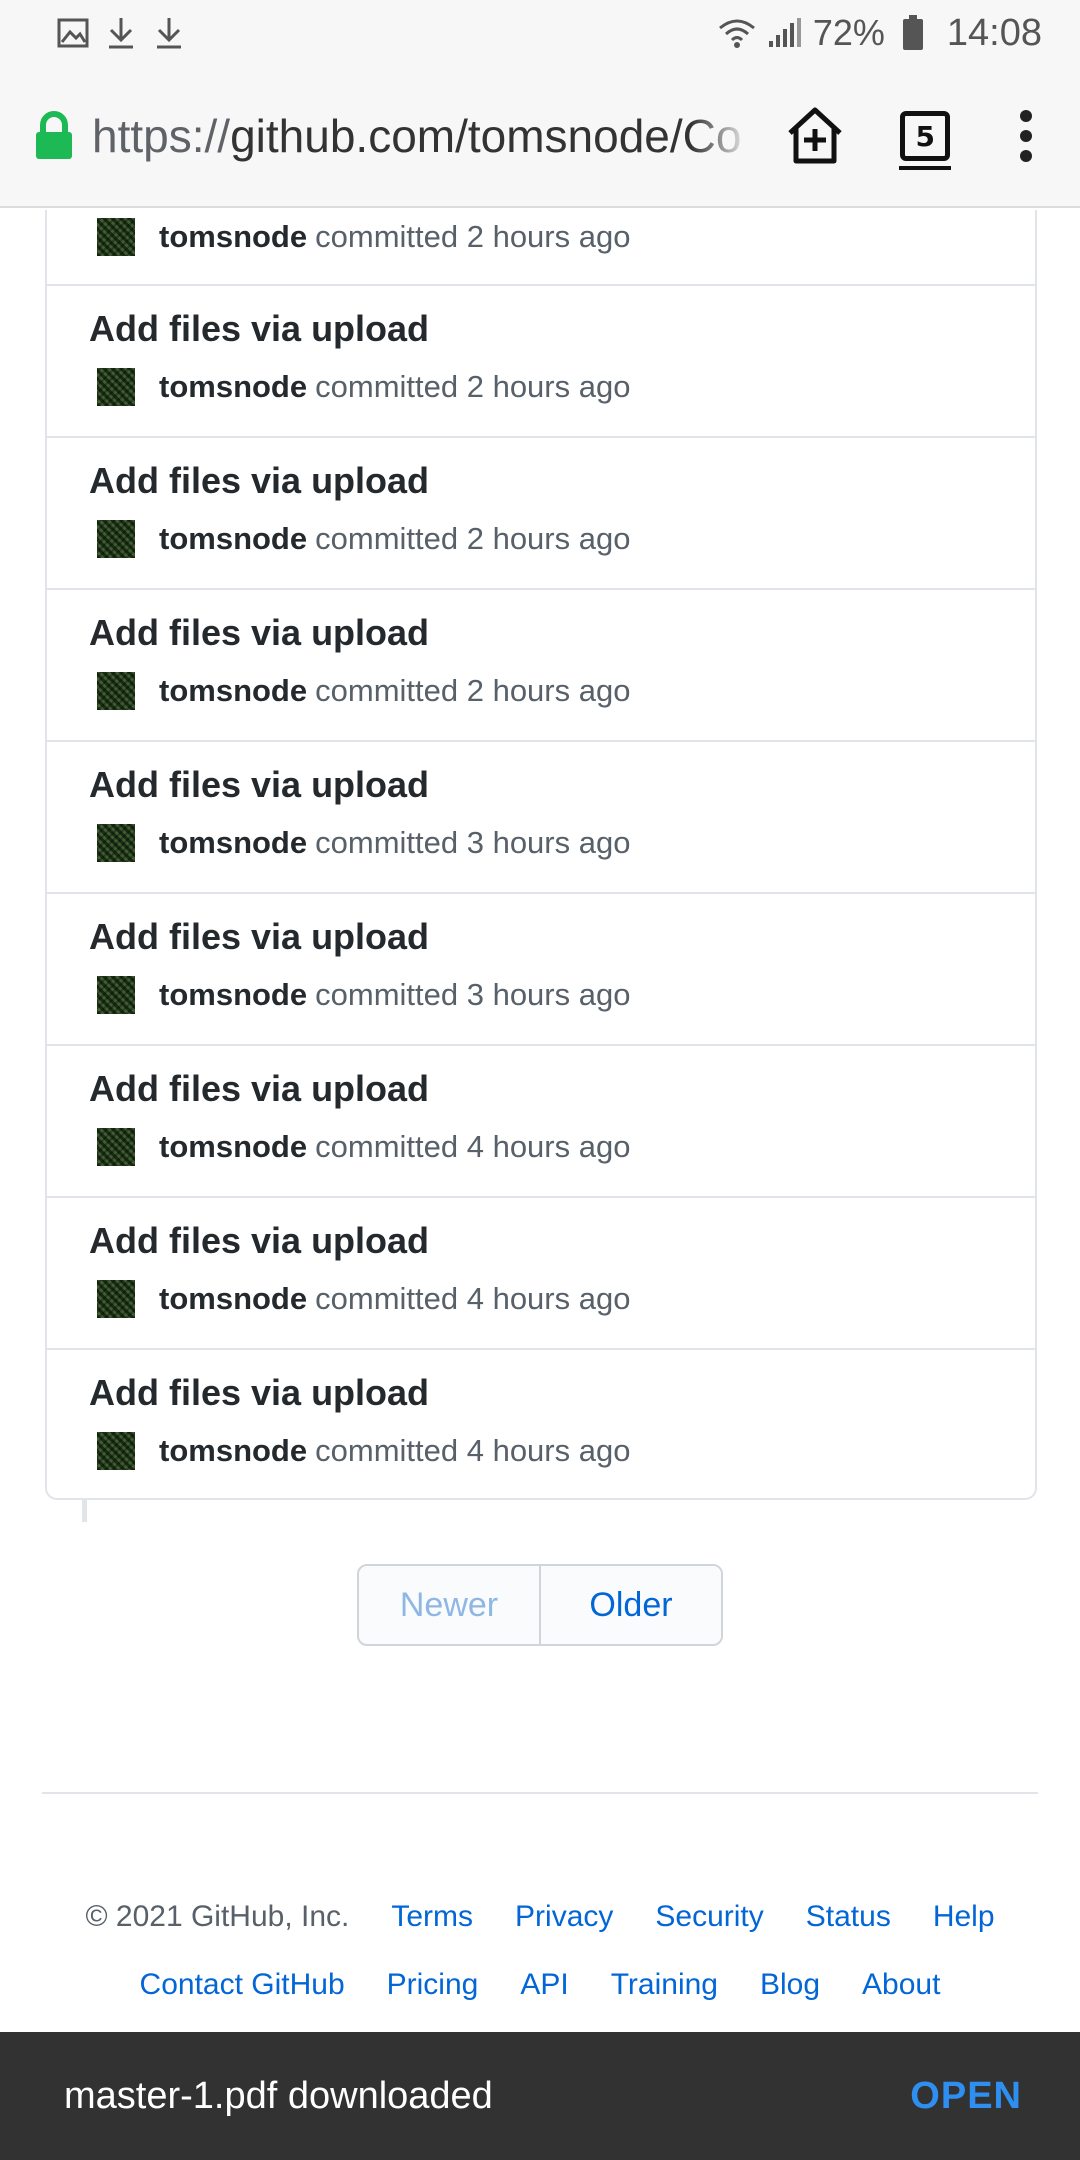  I want to click on more-menu-icon, so click(1026, 136).